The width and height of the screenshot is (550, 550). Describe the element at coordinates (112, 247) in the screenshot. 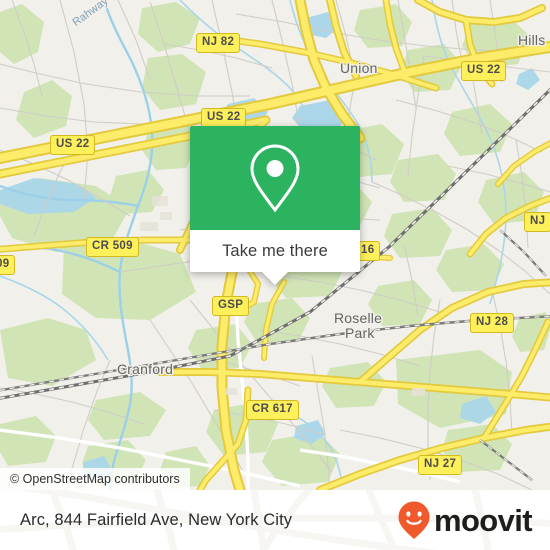

I see `shield-cr-509: CR 509` at that location.